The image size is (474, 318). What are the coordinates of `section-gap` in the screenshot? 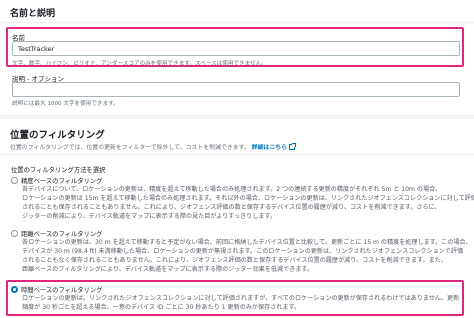 It's located at (237, 117).